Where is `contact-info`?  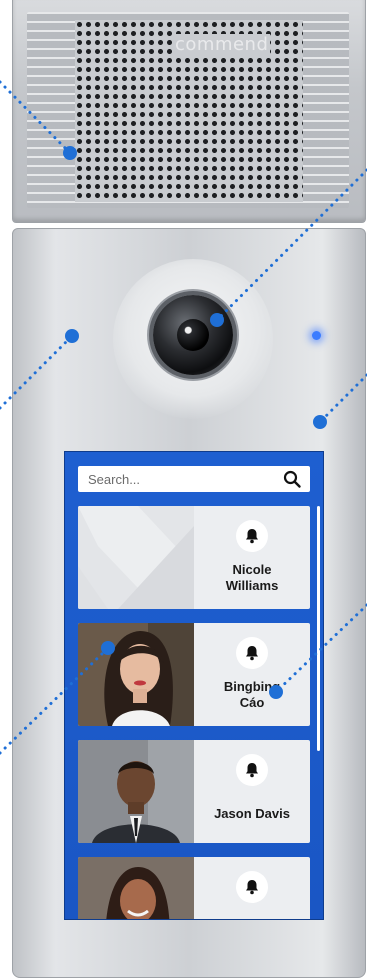
contact-info is located at coordinates (252, 888).